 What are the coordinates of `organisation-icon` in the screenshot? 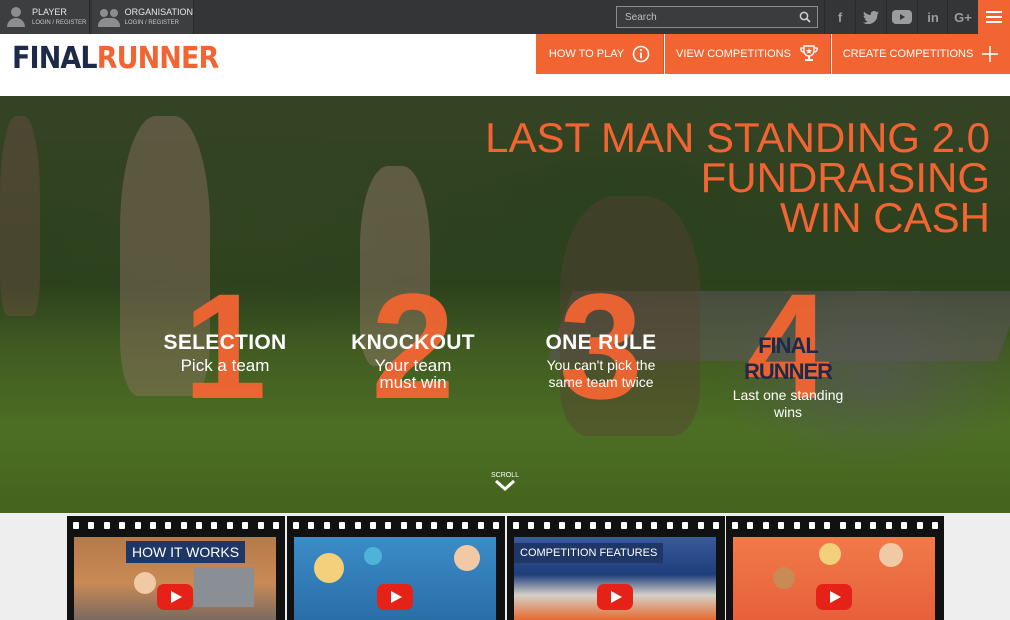 It's located at (109, 17).